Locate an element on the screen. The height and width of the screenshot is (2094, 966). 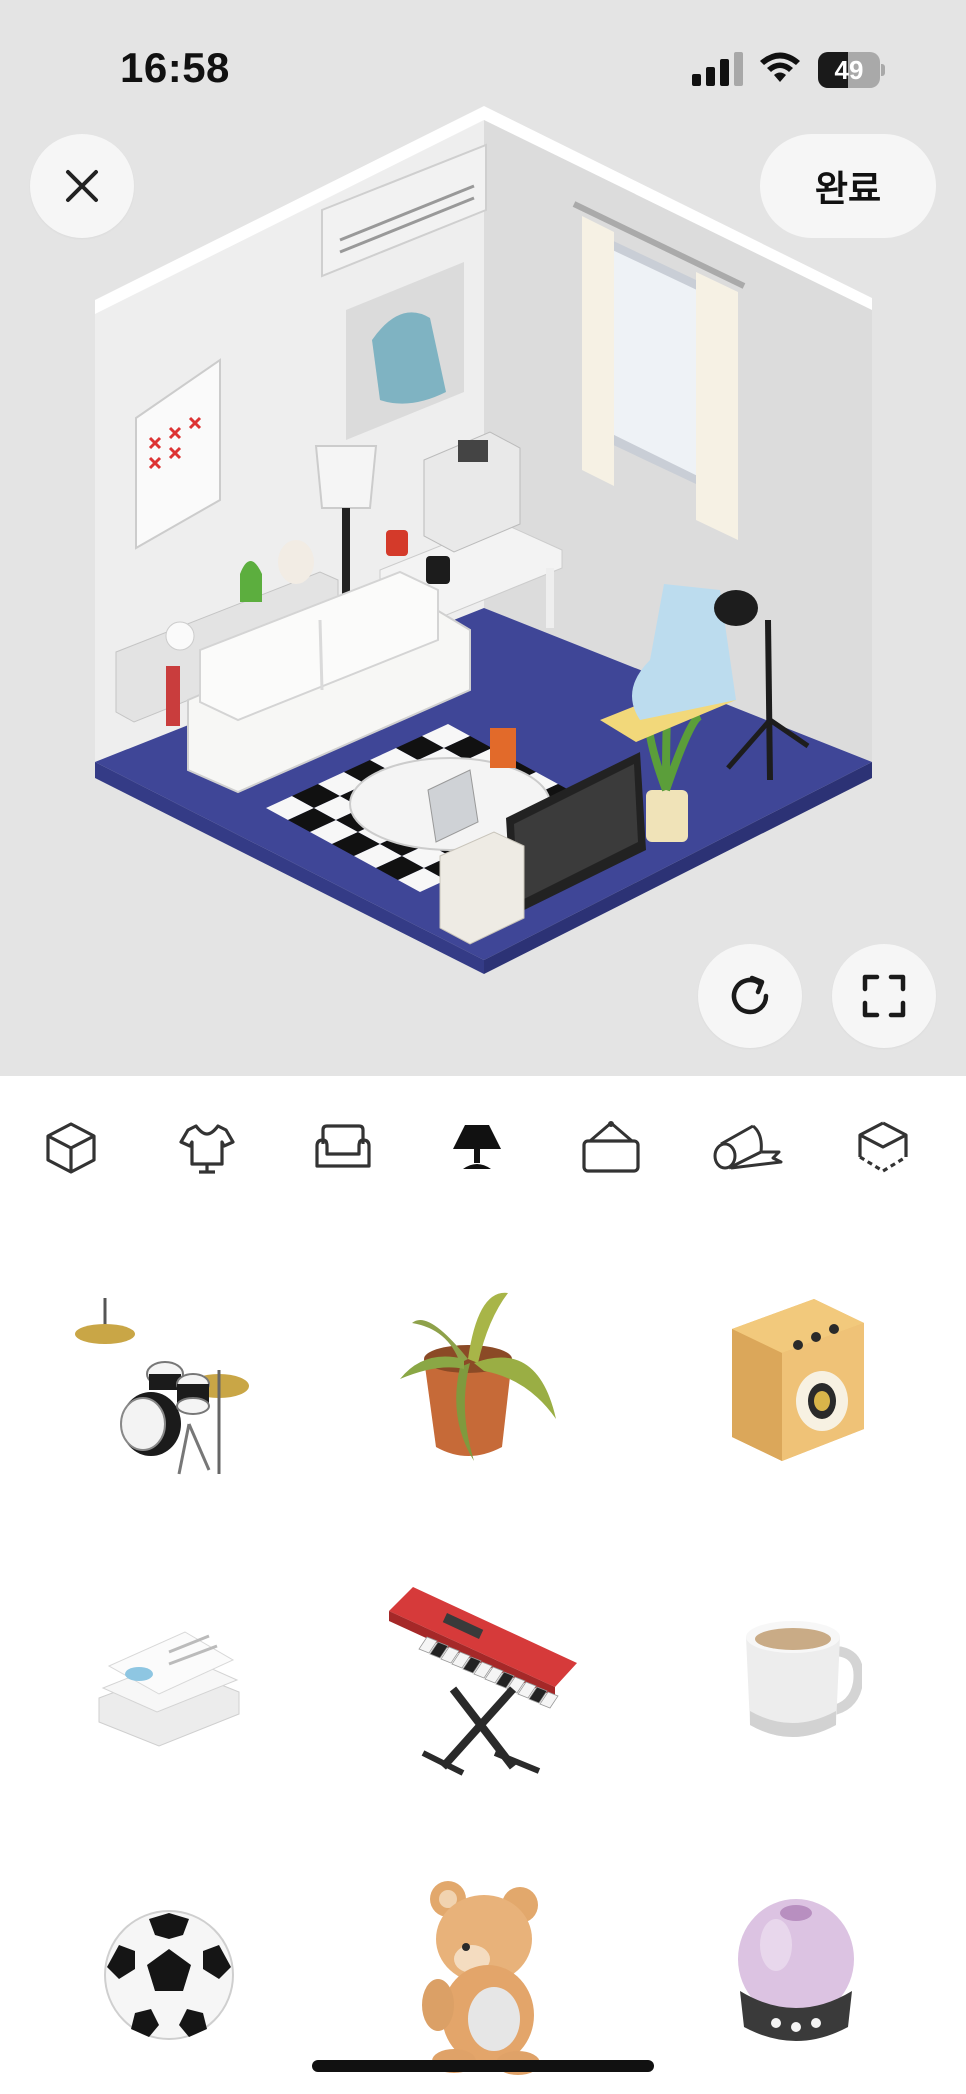
category-tab-bar is located at coordinates (483, 1141).